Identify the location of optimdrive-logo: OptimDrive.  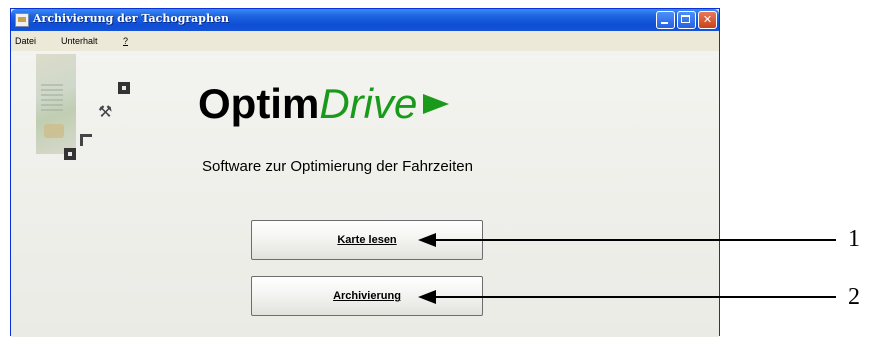
(324, 104).